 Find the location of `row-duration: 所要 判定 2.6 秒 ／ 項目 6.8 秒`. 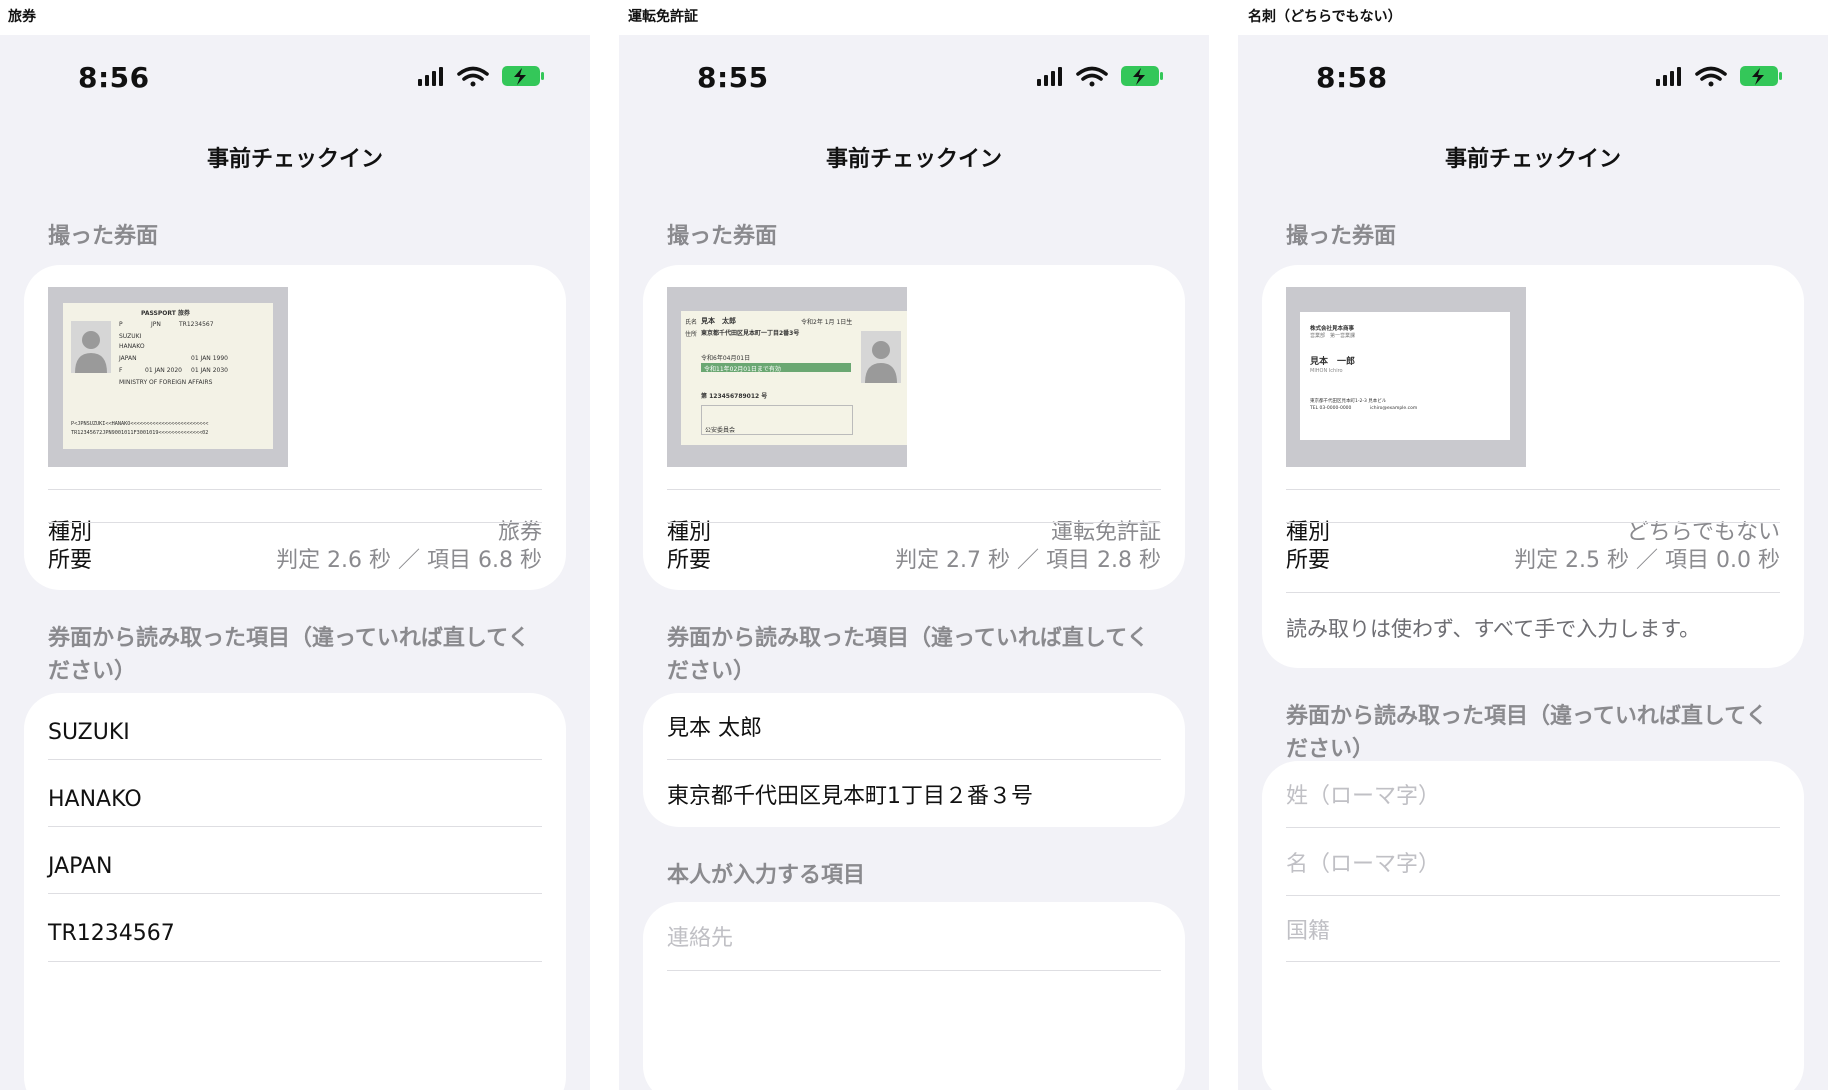

row-duration: 所要 判定 2.6 秒 ／ 項目 6.8 秒 is located at coordinates (295, 556).